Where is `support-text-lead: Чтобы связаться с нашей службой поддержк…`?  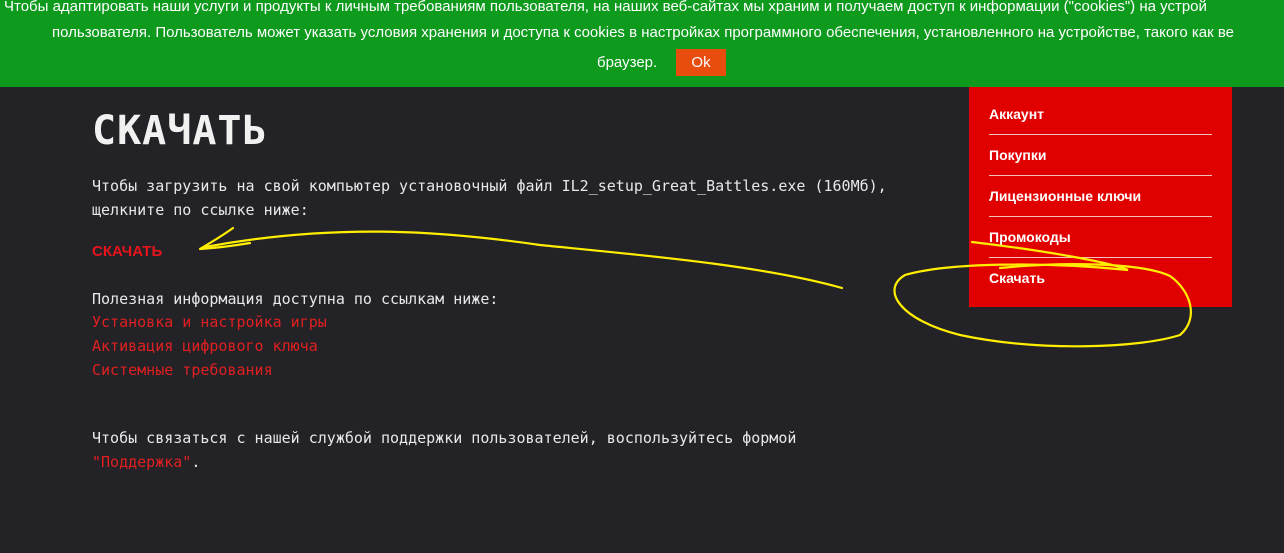
support-text-lead: Чтобы связаться с нашей службой поддержк… is located at coordinates (444, 438).